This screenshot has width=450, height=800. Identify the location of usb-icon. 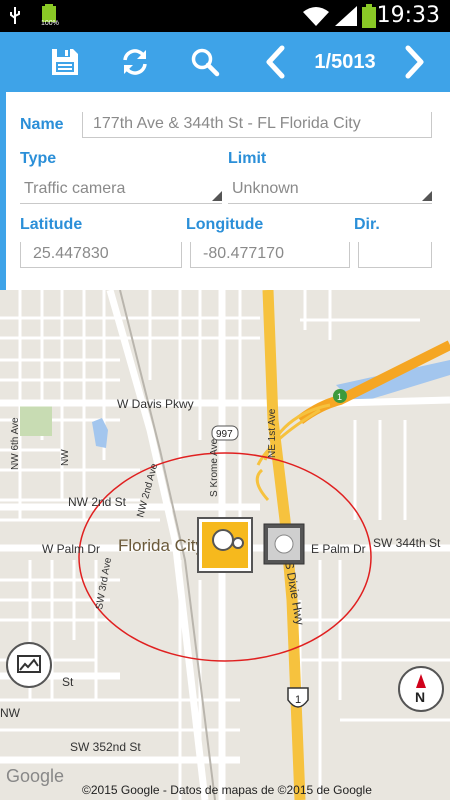
(15, 15).